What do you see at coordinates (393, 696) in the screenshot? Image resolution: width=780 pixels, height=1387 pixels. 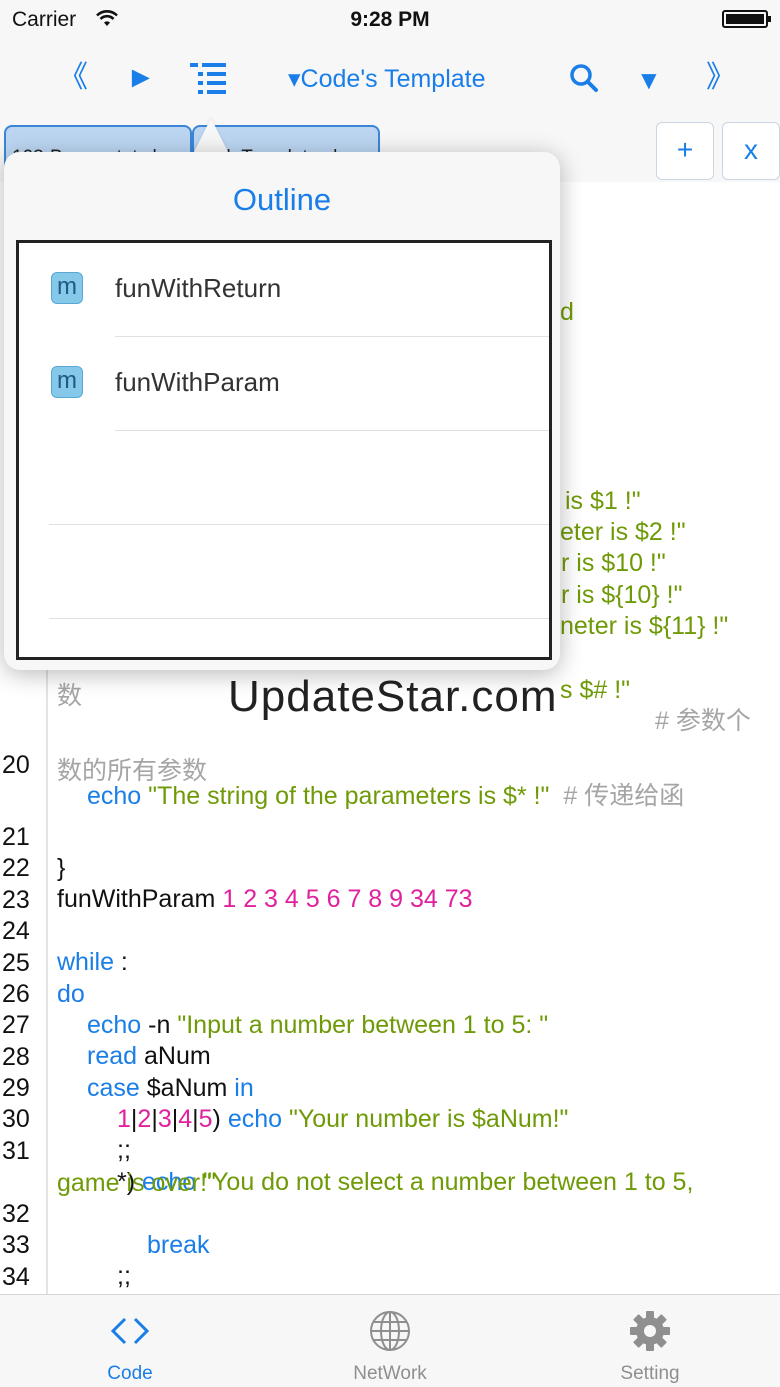 I see `watermark: UpdateStar.com` at bounding box center [393, 696].